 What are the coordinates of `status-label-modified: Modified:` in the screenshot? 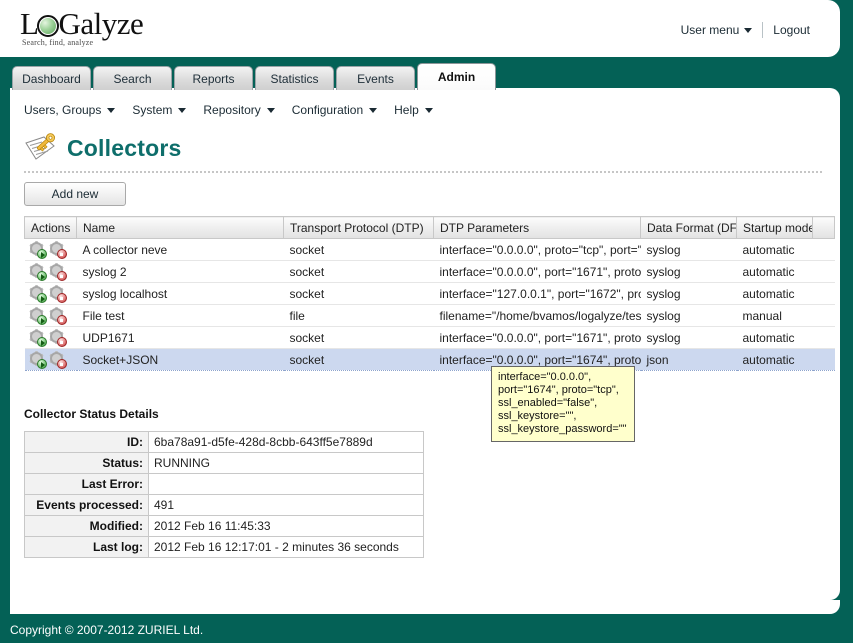 It's located at (86, 526).